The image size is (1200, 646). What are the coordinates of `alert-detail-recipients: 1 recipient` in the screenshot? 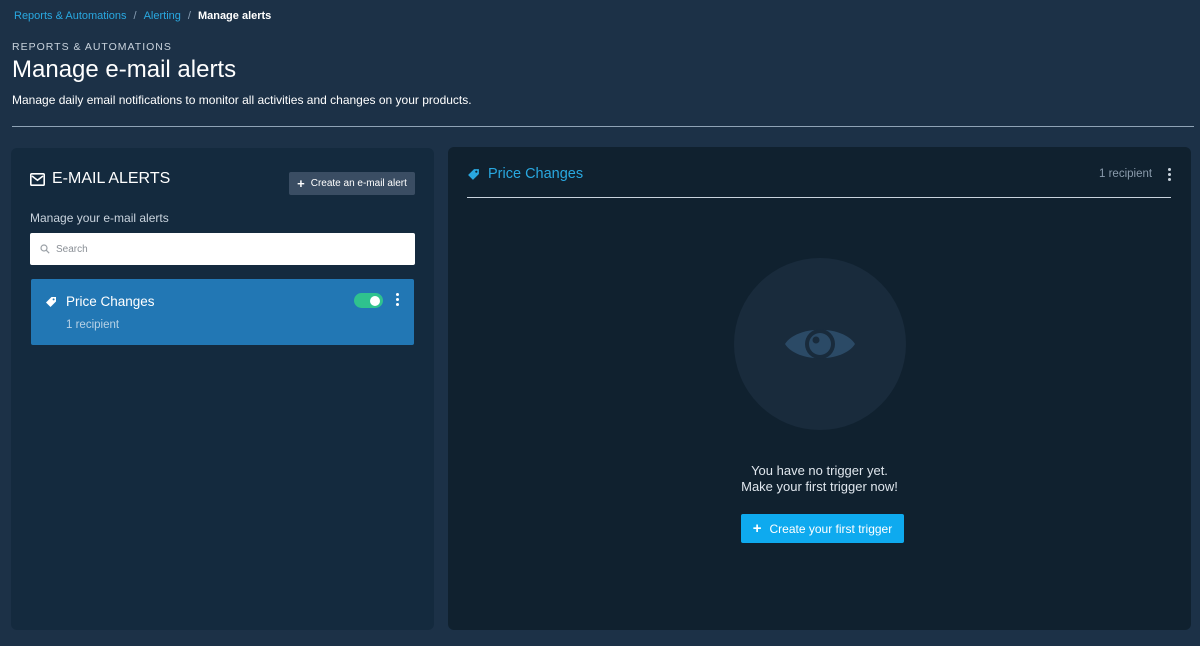 It's located at (1126, 174).